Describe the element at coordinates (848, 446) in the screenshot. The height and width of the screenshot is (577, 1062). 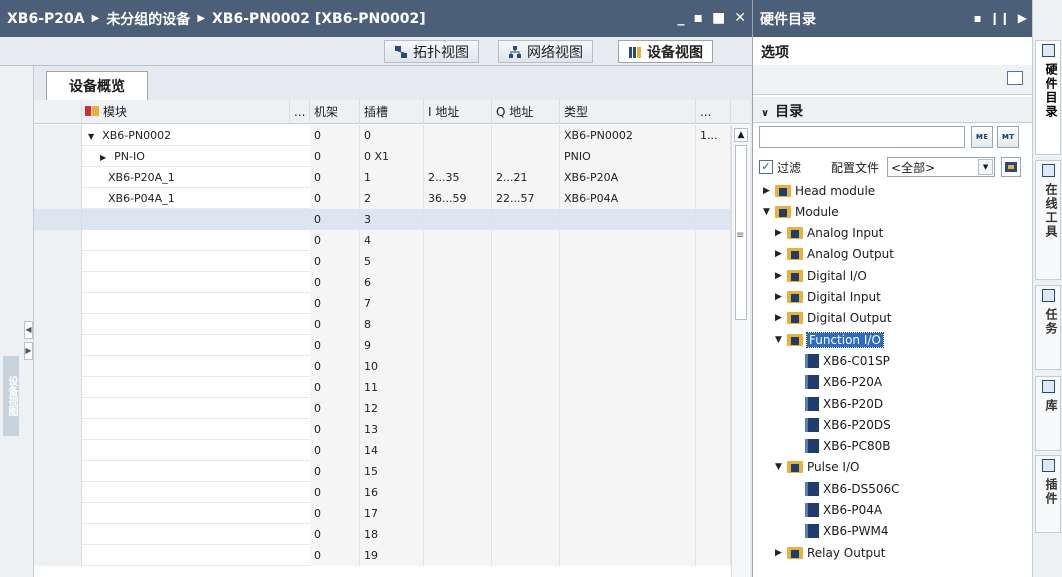
I see `tree-item-xb6-pc80b: XB6-PC80B` at that location.